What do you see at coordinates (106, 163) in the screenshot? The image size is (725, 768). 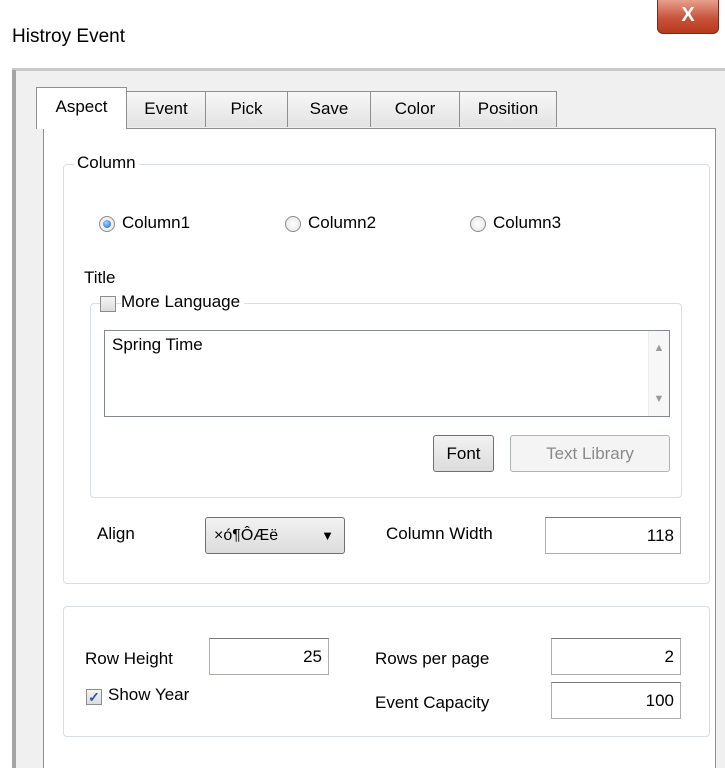 I see `column-group-label: Column` at bounding box center [106, 163].